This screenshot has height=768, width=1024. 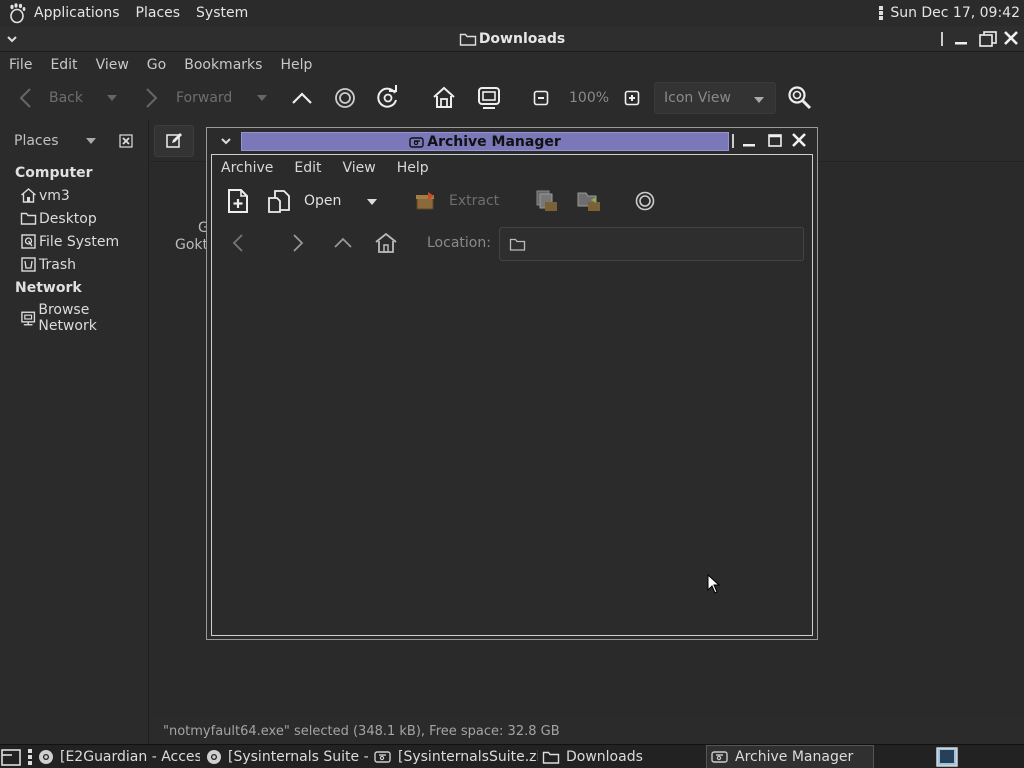 What do you see at coordinates (126, 141) in the screenshot?
I see `close-sidebar-icon` at bounding box center [126, 141].